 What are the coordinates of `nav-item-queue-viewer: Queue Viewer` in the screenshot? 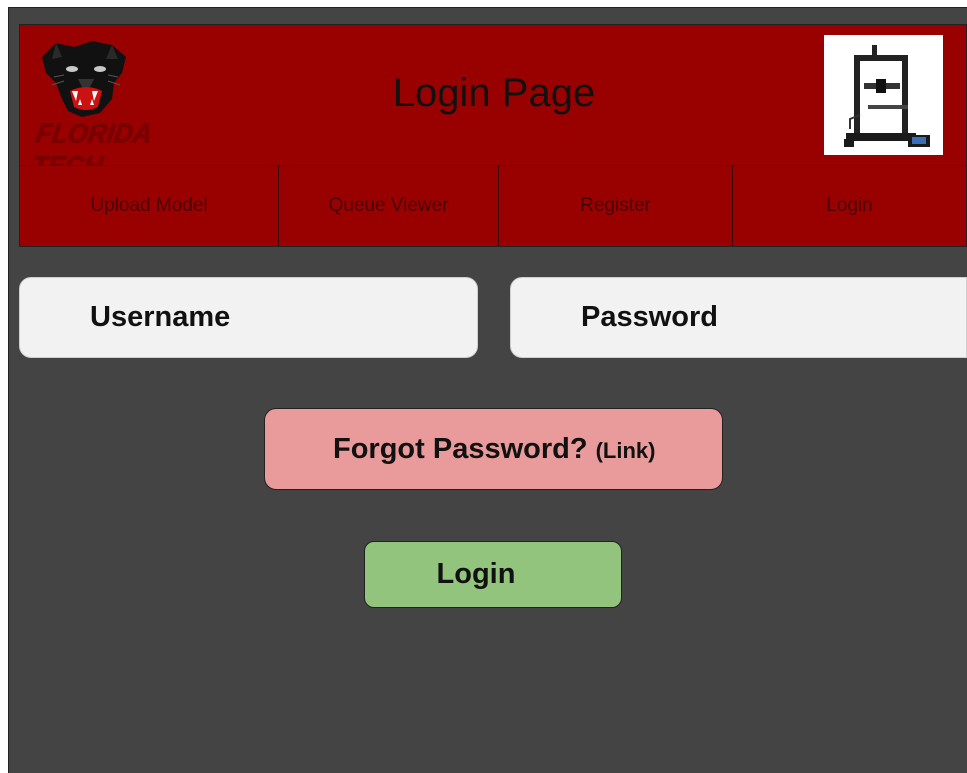 It's located at (389, 206).